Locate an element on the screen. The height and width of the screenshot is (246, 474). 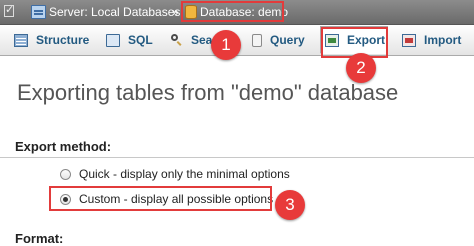
tab-search: Sea is located at coordinates (191, 40).